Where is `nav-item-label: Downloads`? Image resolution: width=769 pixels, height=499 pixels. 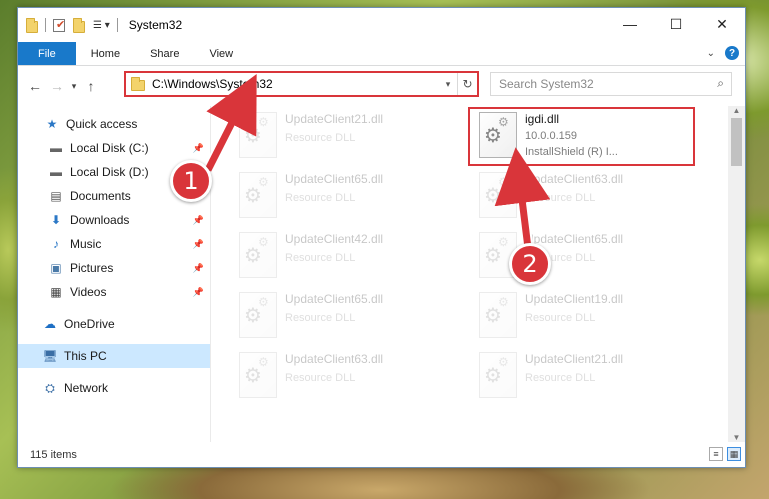
nav-item-label: Downloads is located at coordinates (100, 220).